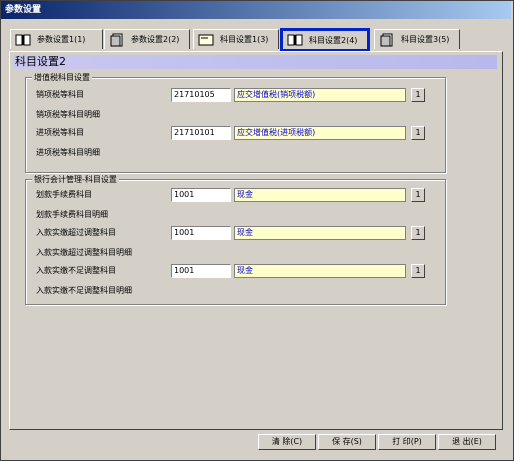 The width and height of the screenshot is (514, 461). Describe the element at coordinates (407, 442) in the screenshot. I see `print-button: 打 印(P)` at that location.